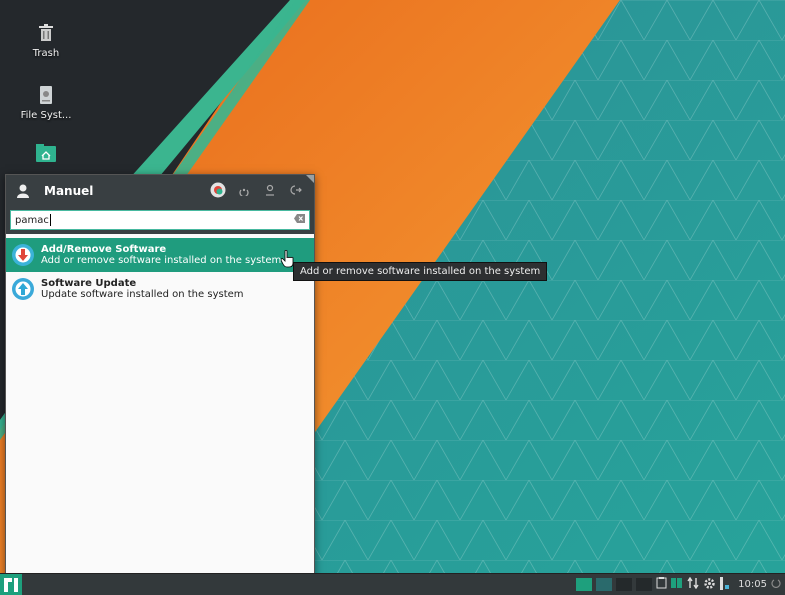 This screenshot has height=595, width=785. What do you see at coordinates (709, 585) in the screenshot?
I see `settings-gear-icon` at bounding box center [709, 585].